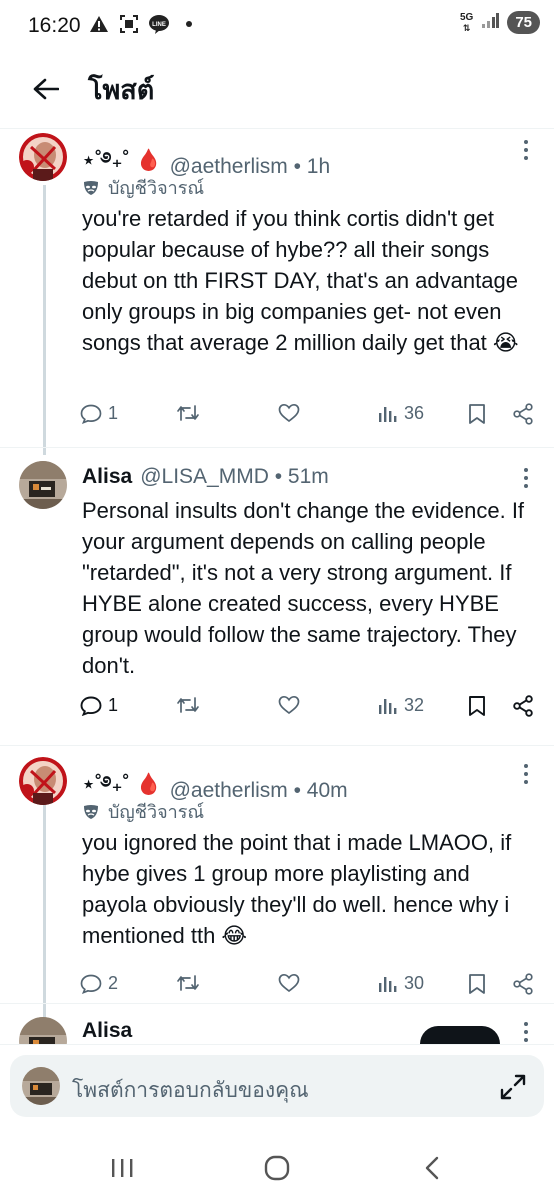 Image resolution: width=554 pixels, height=1200 pixels. I want to click on tweet-header: Alisa @LISA_MMD • 51m, so click(205, 477).